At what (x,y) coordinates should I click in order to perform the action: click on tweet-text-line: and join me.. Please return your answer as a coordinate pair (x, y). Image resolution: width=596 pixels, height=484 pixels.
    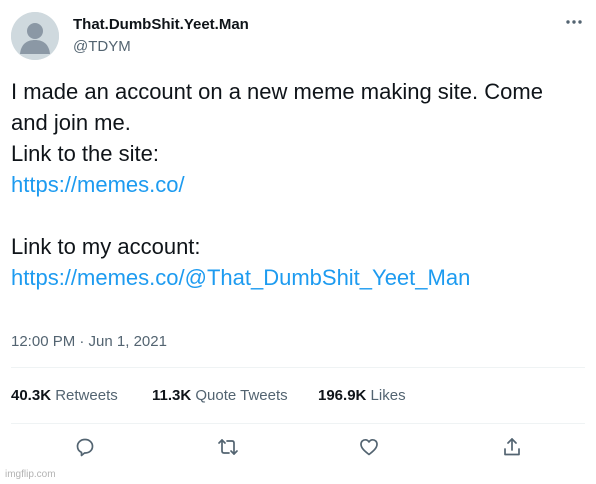
    Looking at the image, I should click on (71, 122).